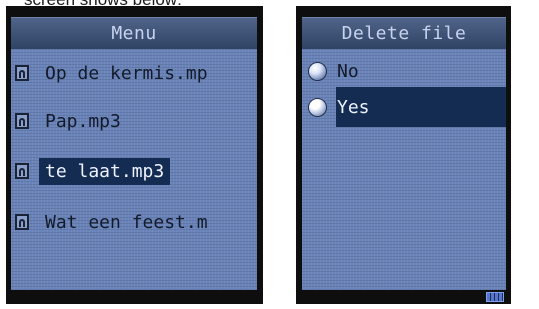 This screenshot has width=539, height=309. Describe the element at coordinates (126, 73) in the screenshot. I see `menu-item-label: Op de kermis.mp` at that location.